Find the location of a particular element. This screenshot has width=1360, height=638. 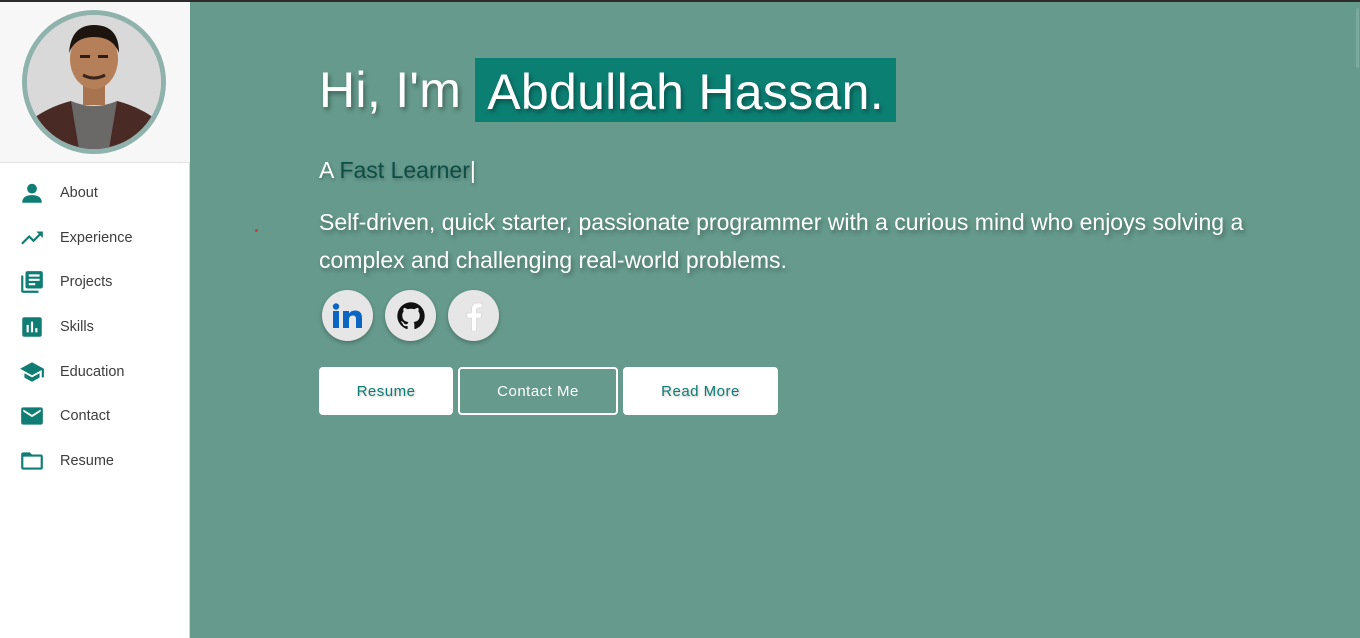

sidebar-item-skills: Skills is located at coordinates (94, 327).